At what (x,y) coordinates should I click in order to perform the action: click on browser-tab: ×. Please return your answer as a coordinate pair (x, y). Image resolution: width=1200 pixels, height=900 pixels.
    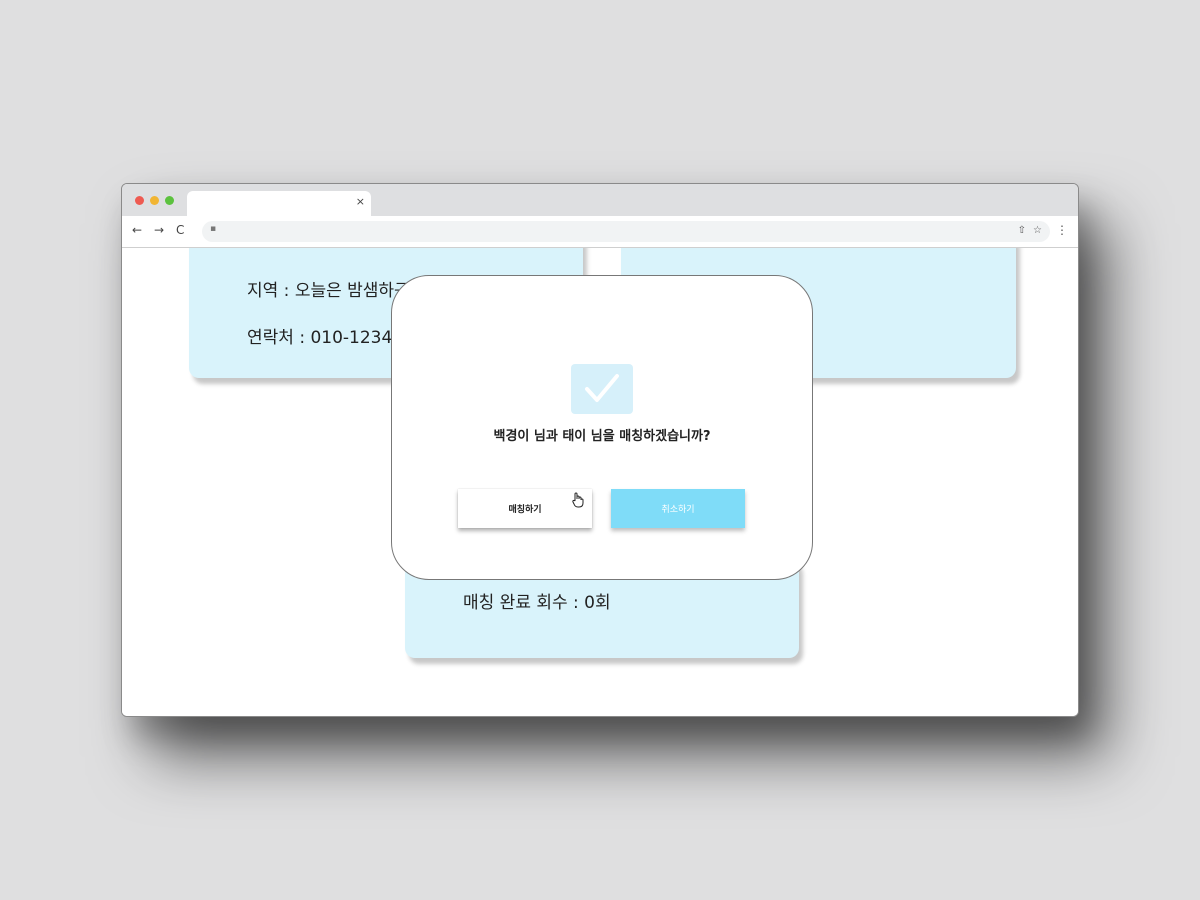
    Looking at the image, I should click on (279, 203).